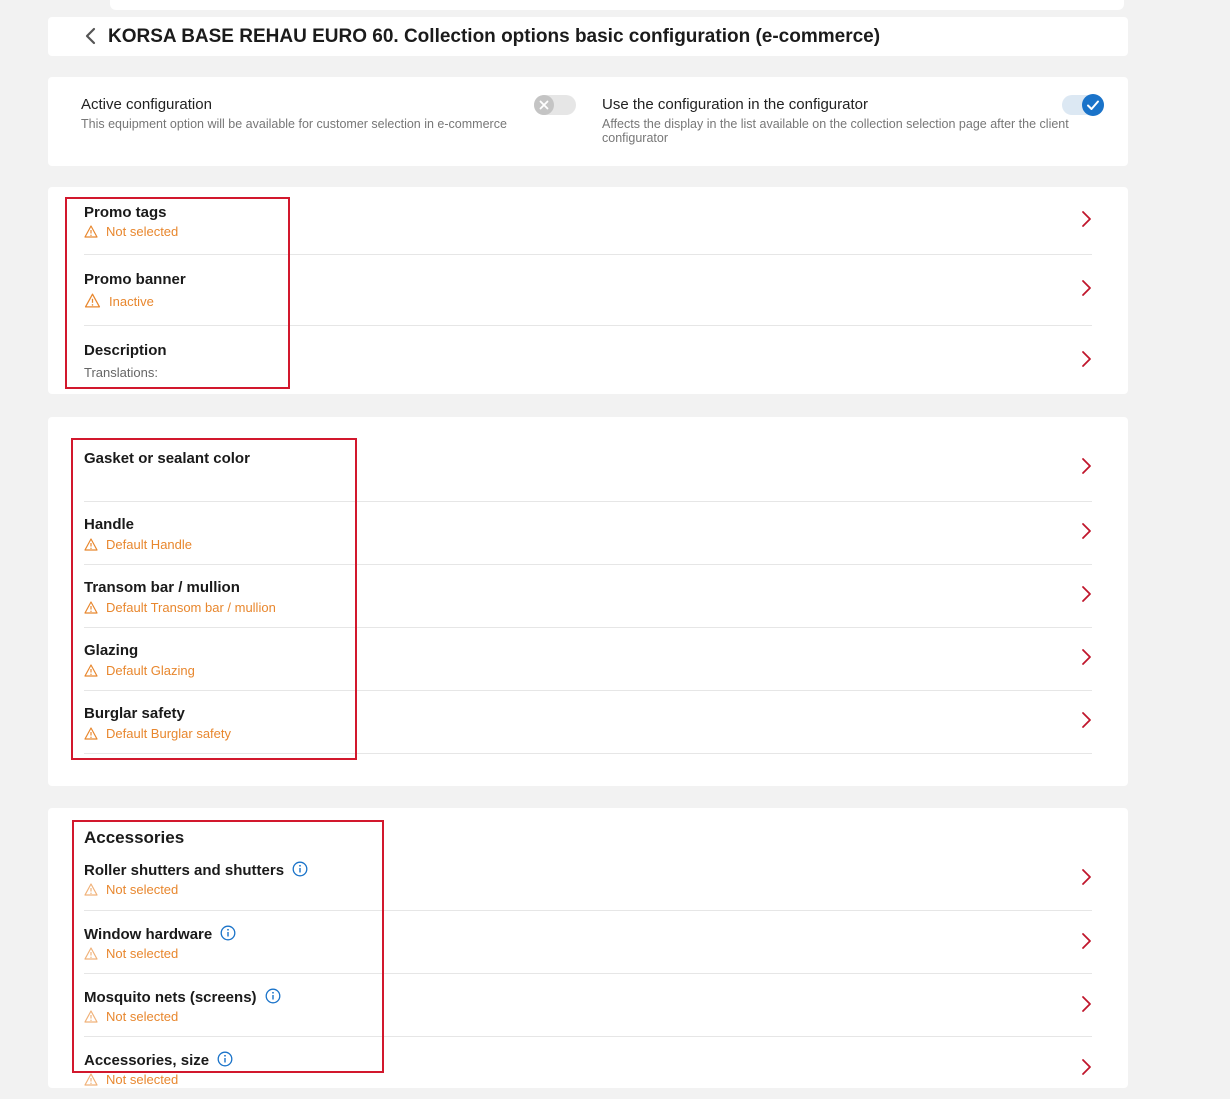 The height and width of the screenshot is (1099, 1230). Describe the element at coordinates (191, 607) in the screenshot. I see `row-status-text: Default Transom bar / mullion` at that location.